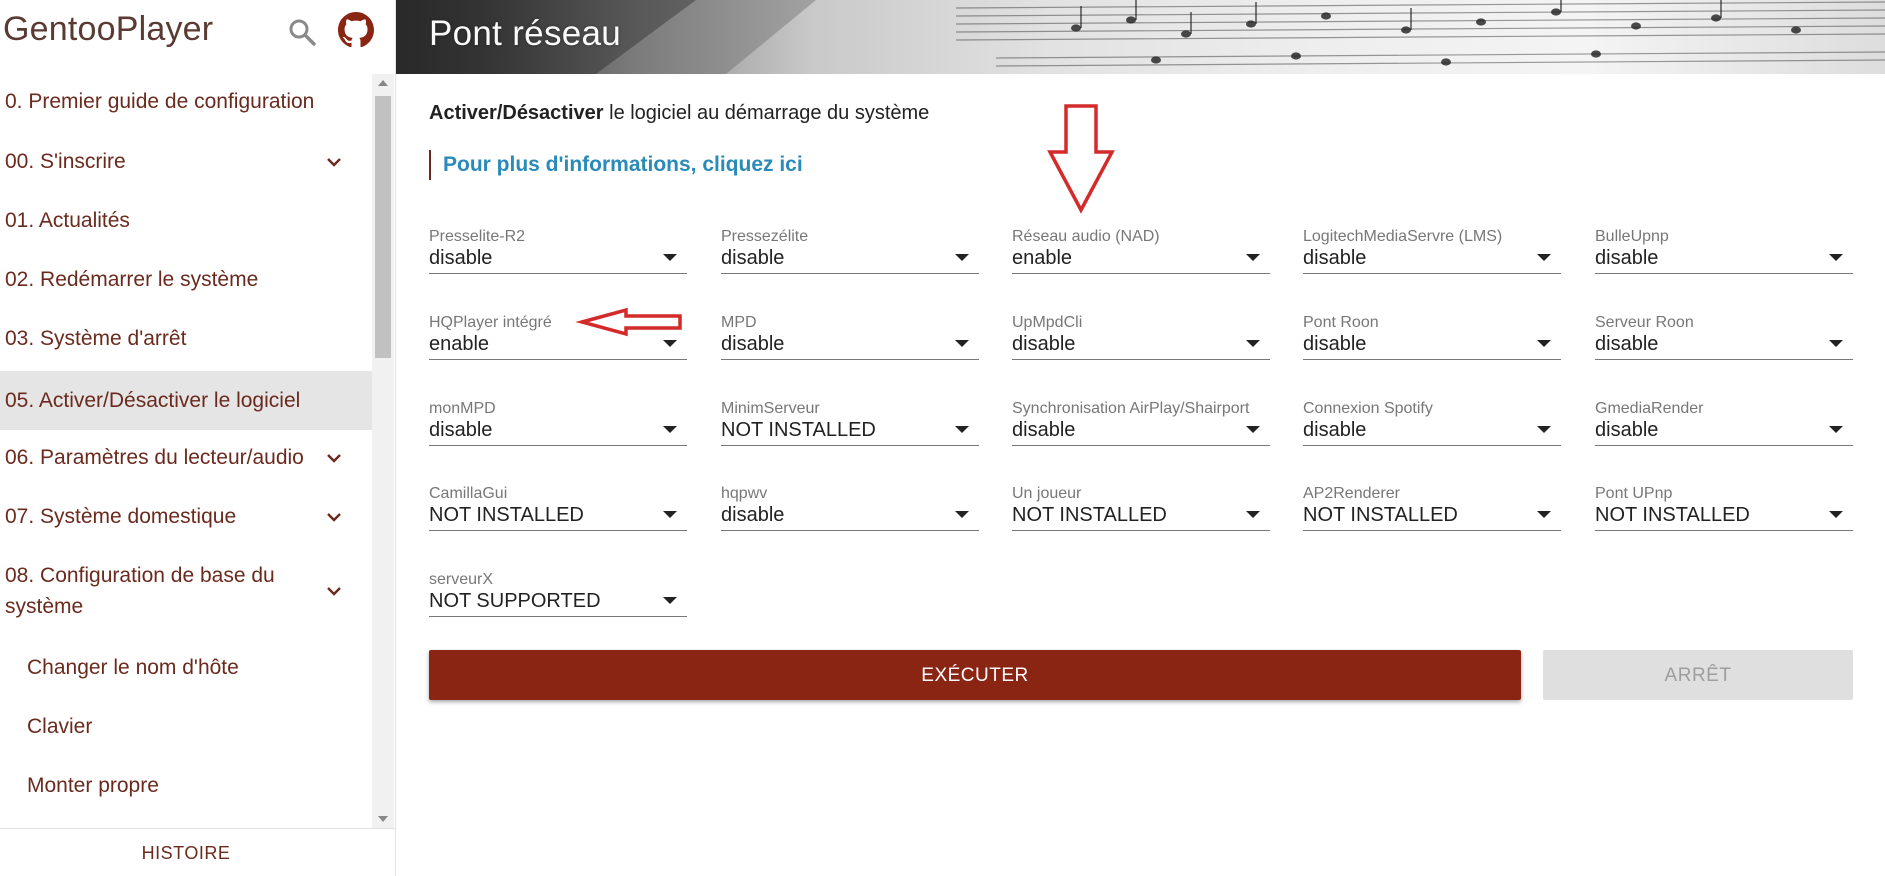 The height and width of the screenshot is (876, 1885). I want to click on select-lms: LogitechMediaServre (LMS) disable, so click(1432, 251).